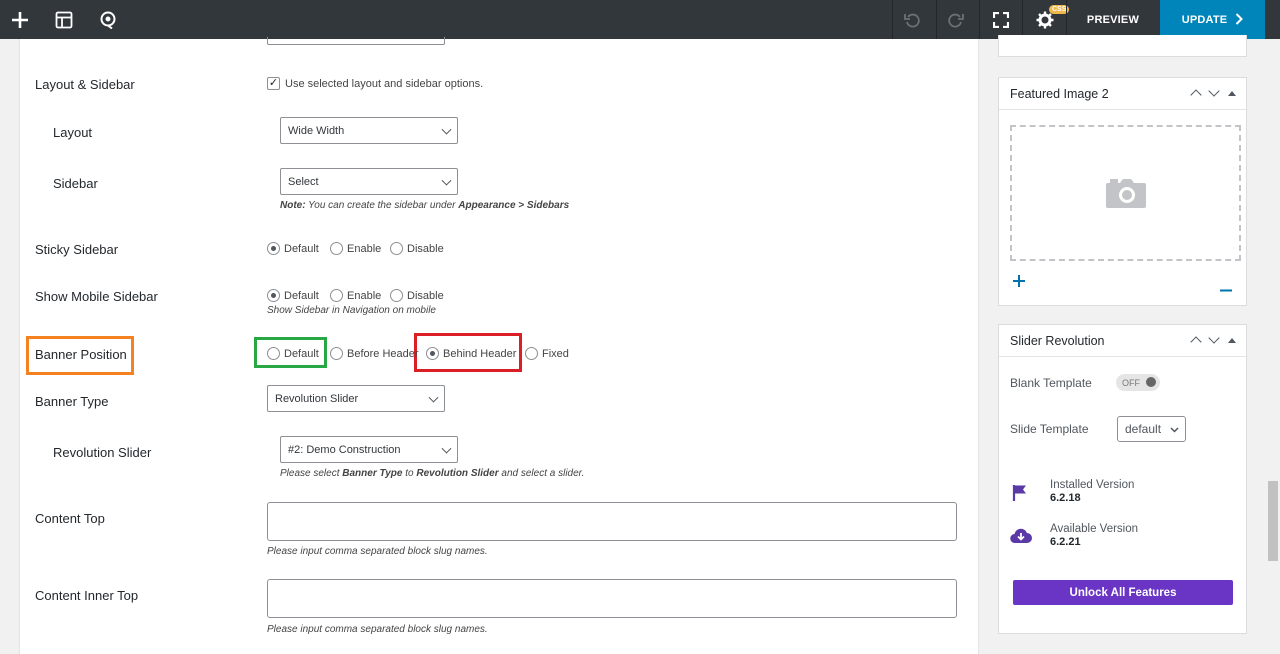  I want to click on featured-image-header: Featured Image 2, so click(1122, 94).